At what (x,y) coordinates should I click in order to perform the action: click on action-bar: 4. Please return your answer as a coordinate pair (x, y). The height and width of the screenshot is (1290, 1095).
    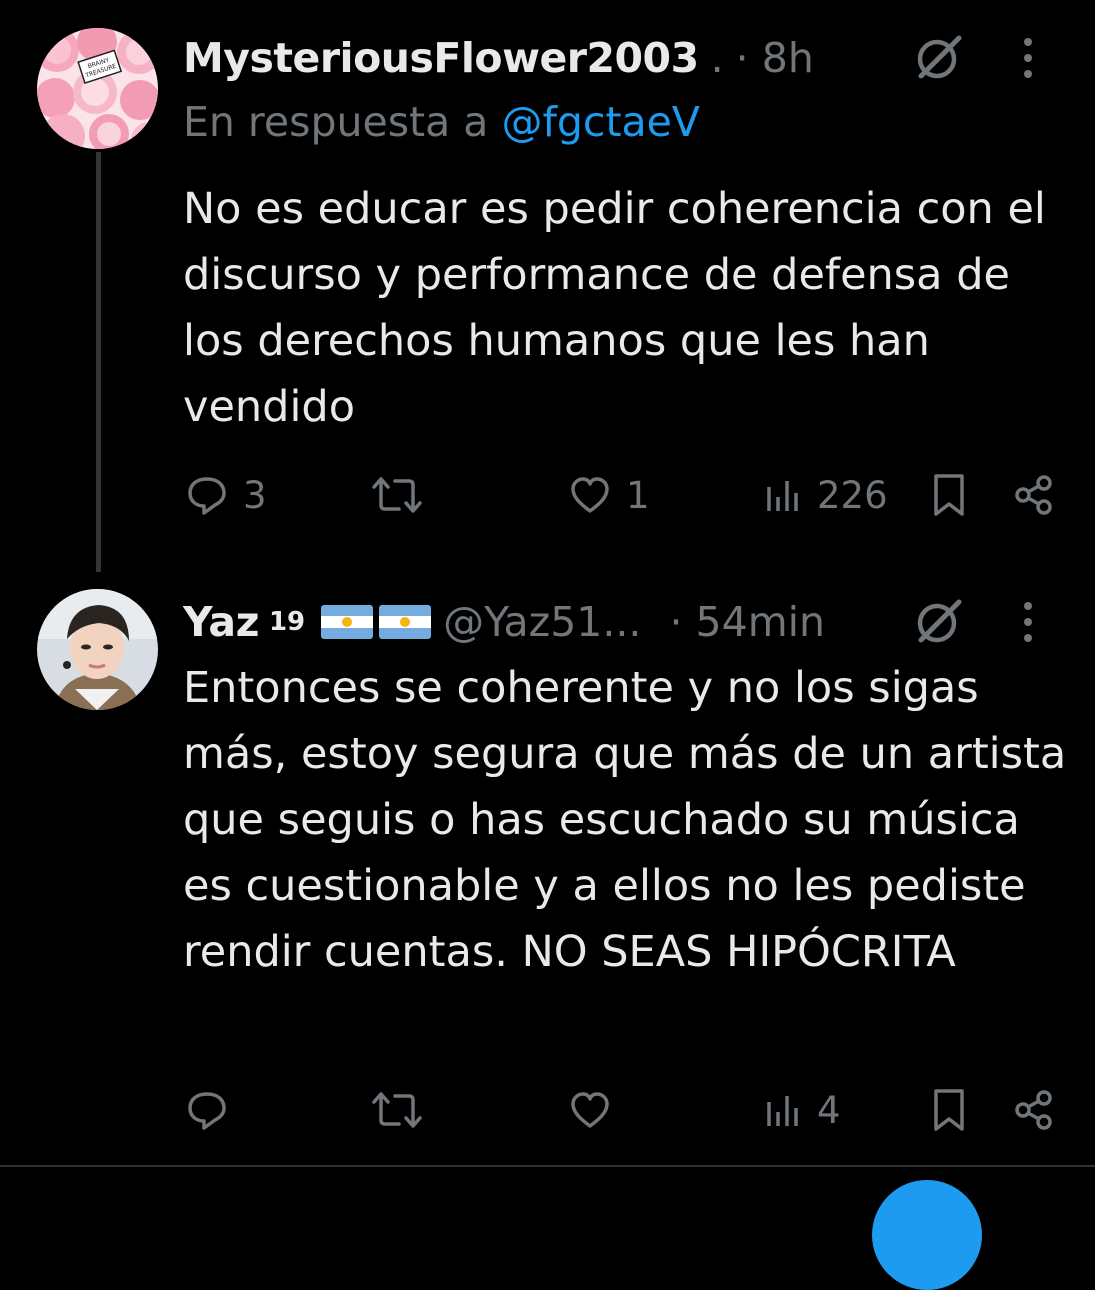
    Looking at the image, I should click on (619, 1110).